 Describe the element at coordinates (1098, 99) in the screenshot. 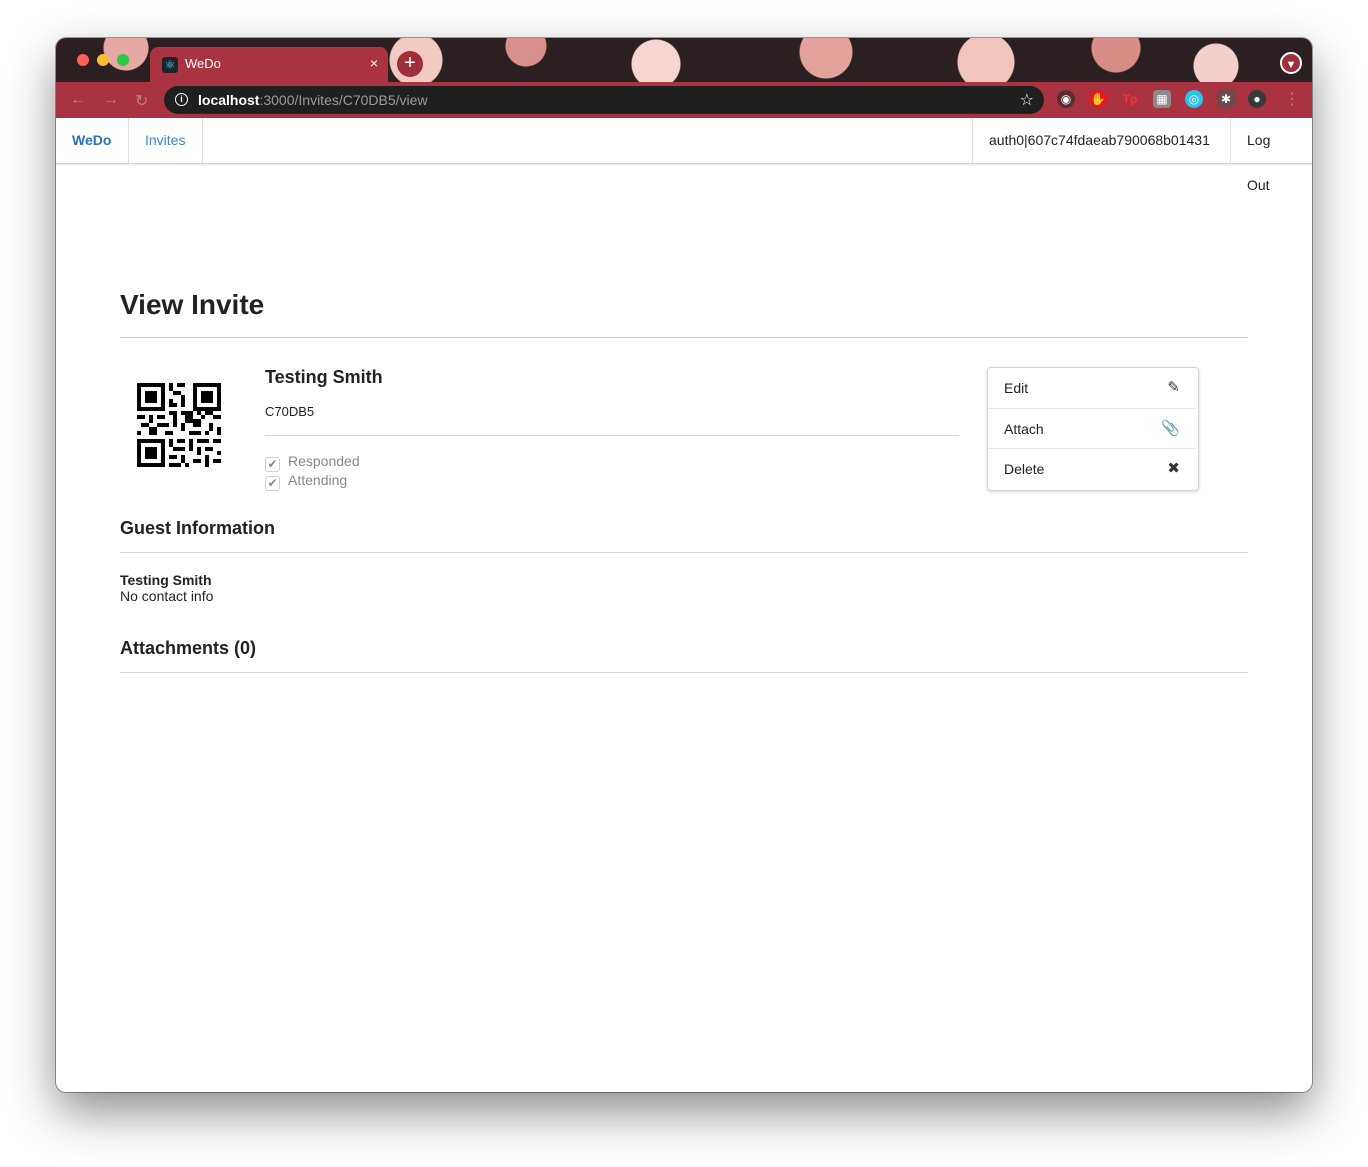

I see `adblock-extension-icon: ✋` at that location.